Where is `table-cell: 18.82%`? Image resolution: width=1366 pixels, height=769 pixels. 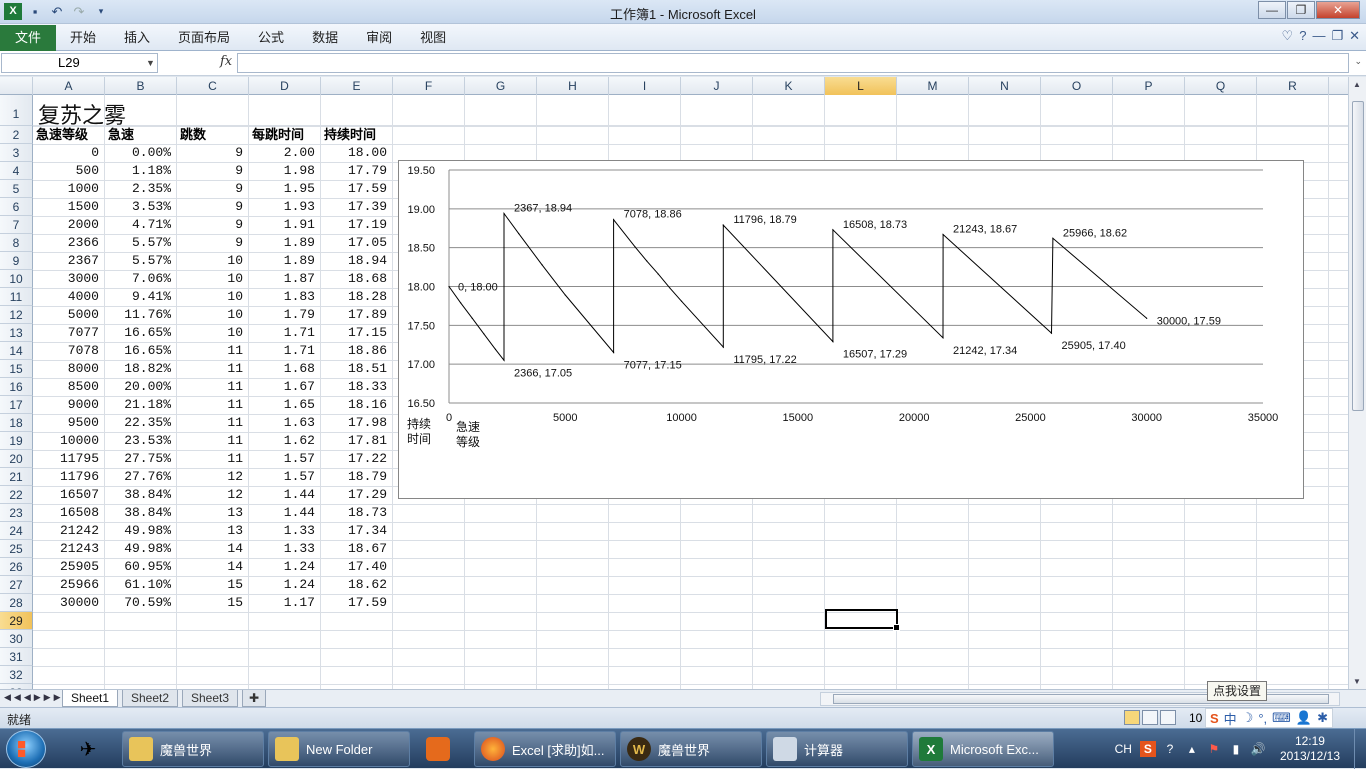
table-cell: 18.82% is located at coordinates (141, 369).